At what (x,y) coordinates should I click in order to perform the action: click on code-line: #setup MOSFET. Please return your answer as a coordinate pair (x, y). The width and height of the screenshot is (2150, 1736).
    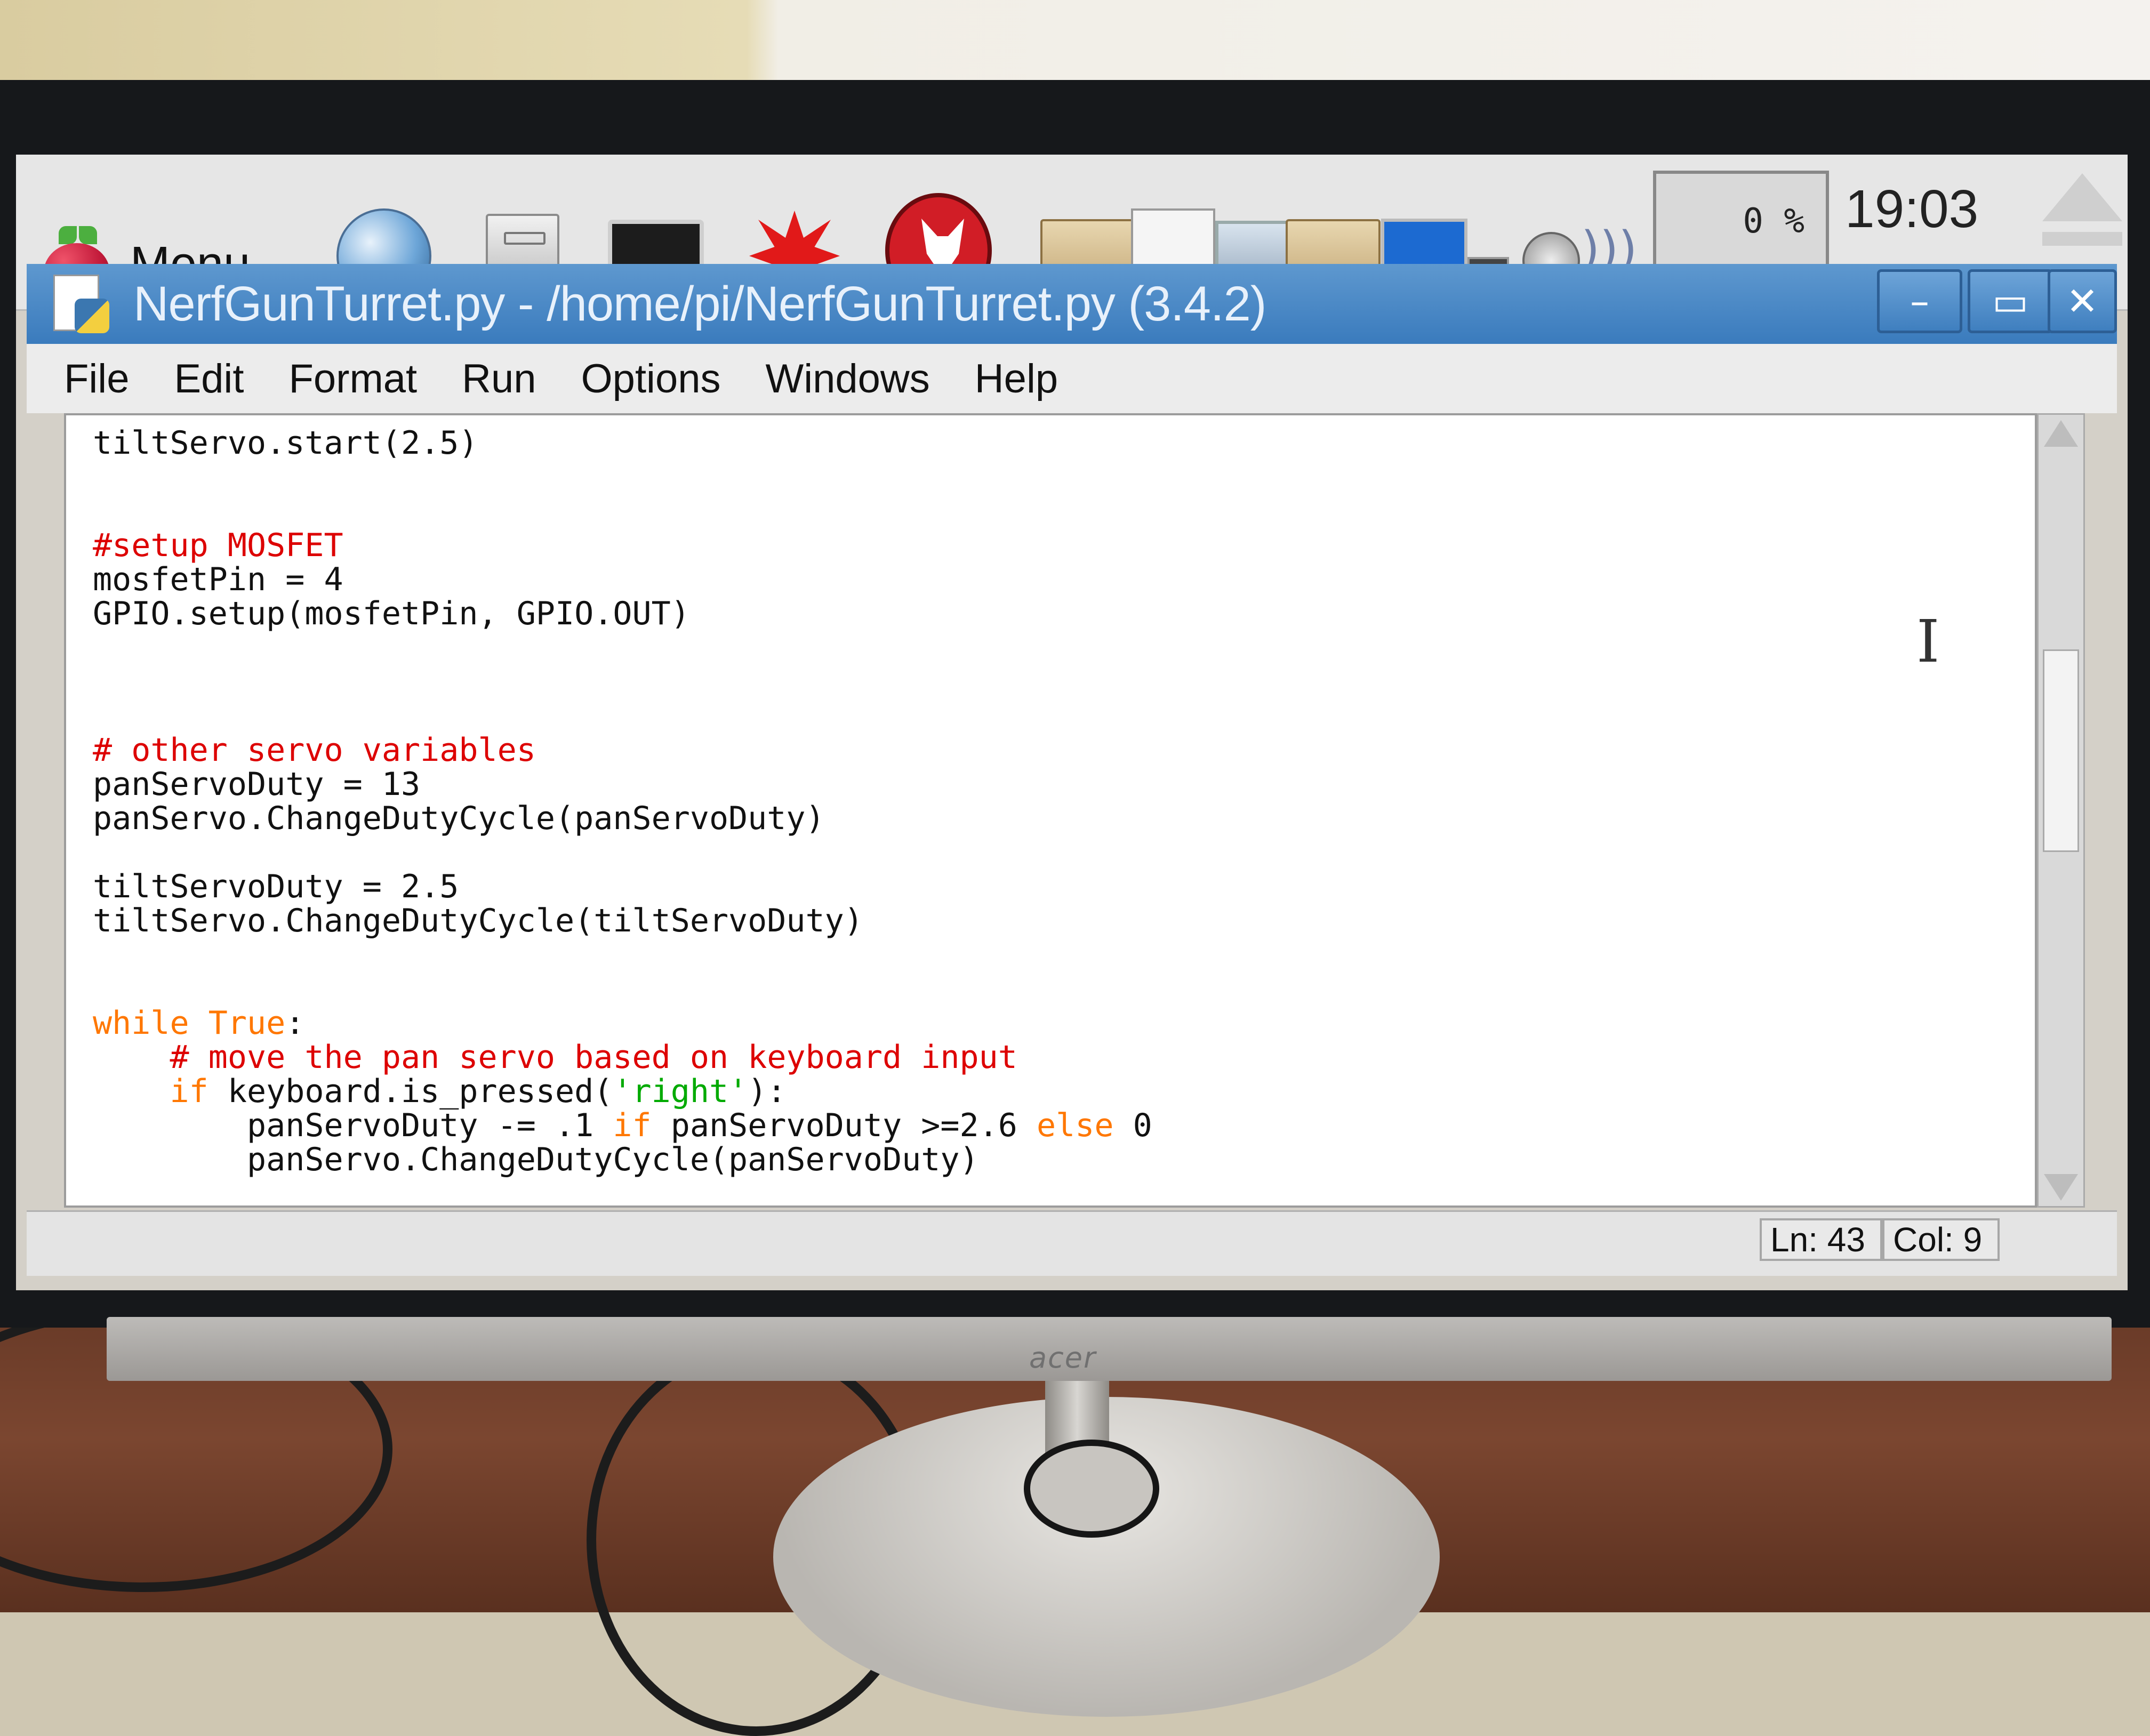
    Looking at the image, I should click on (622, 545).